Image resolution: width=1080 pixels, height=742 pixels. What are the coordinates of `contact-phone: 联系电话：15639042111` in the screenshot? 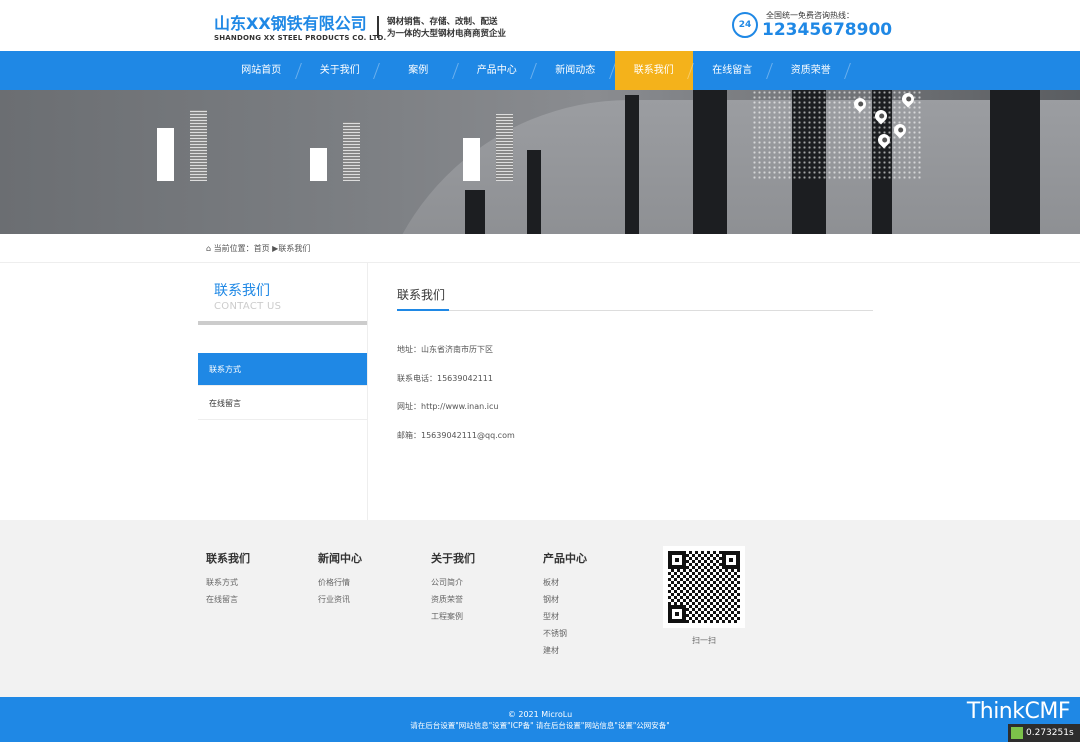 It's located at (445, 378).